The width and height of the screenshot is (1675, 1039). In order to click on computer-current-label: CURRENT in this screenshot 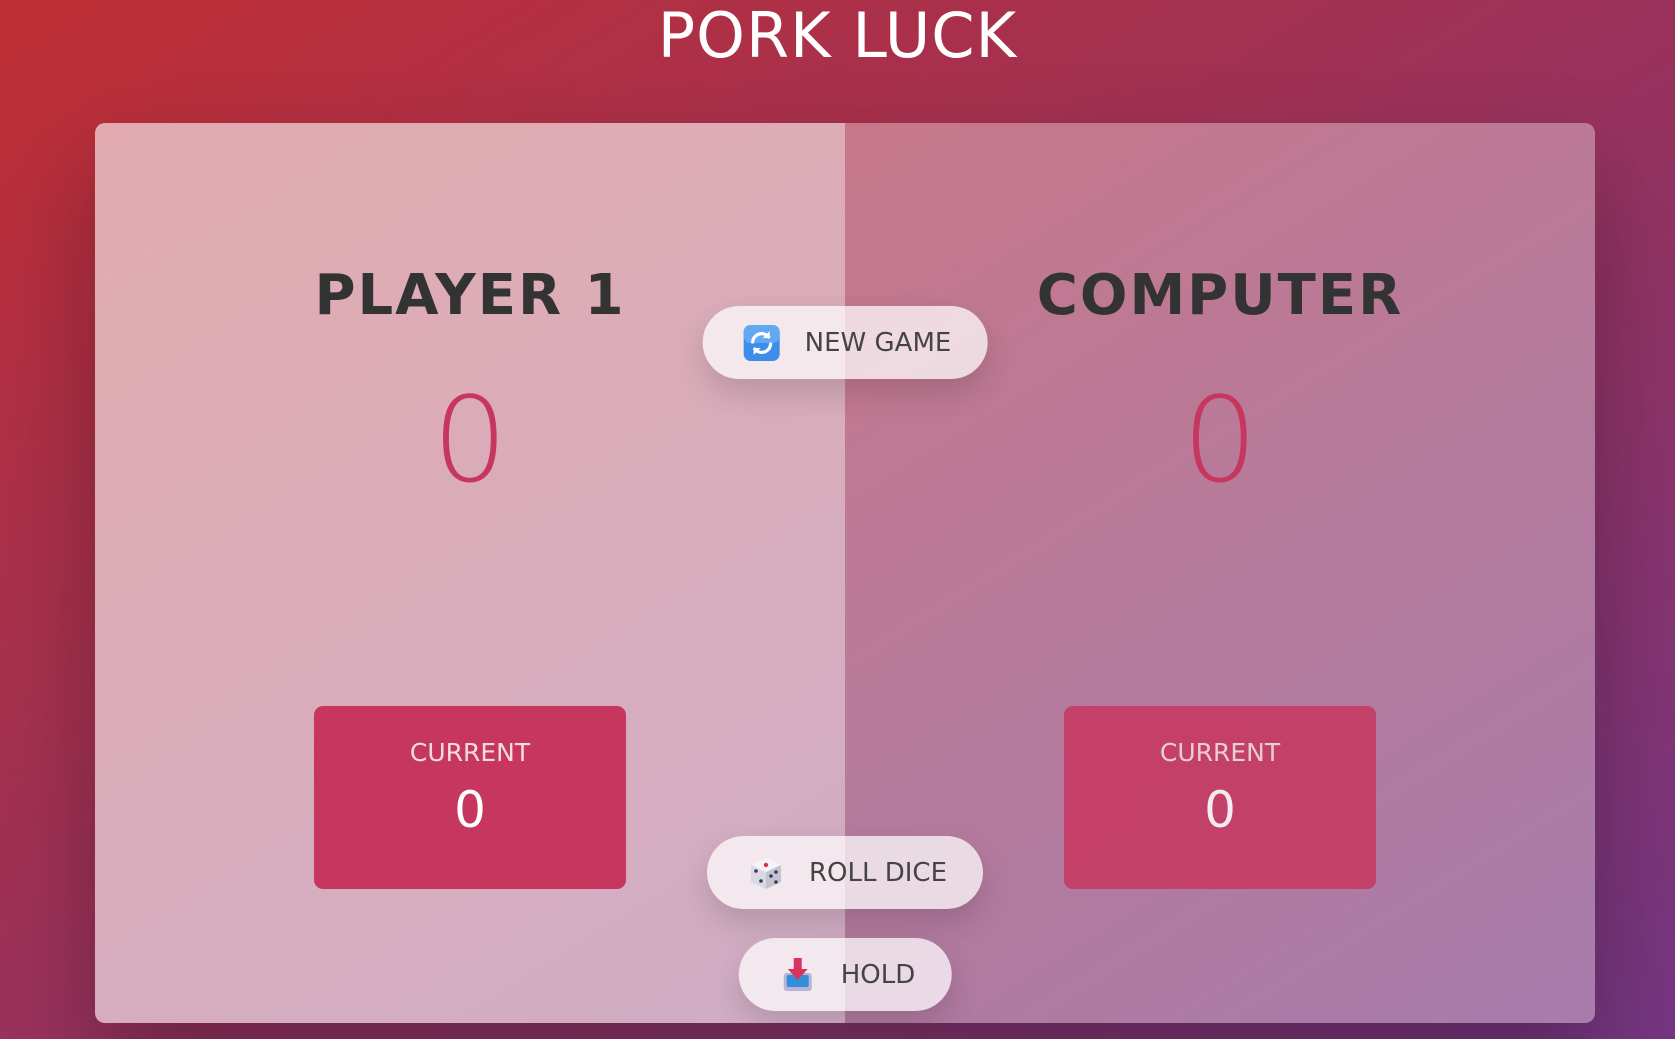, I will do `click(1220, 752)`.